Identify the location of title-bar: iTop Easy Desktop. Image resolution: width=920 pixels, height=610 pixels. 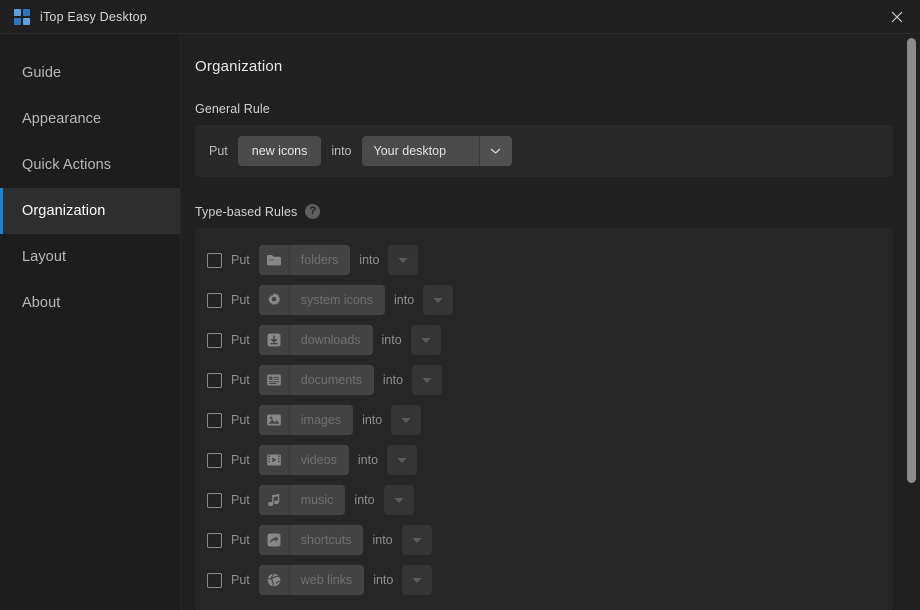
(460, 17).